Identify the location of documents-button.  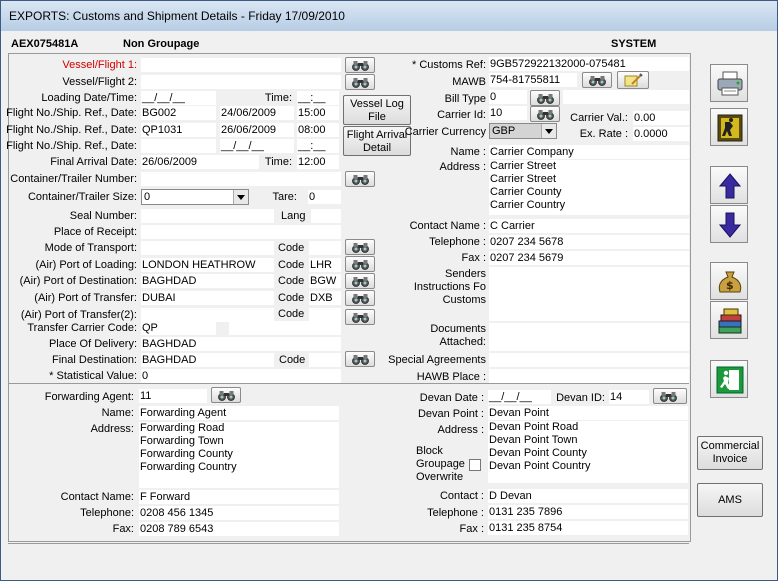
(729, 320).